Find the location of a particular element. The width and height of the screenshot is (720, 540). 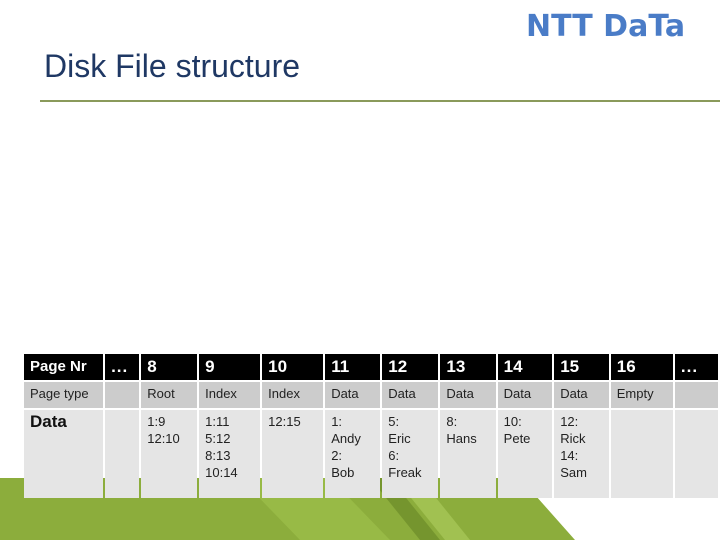

row-label: Page type is located at coordinates (64, 395).